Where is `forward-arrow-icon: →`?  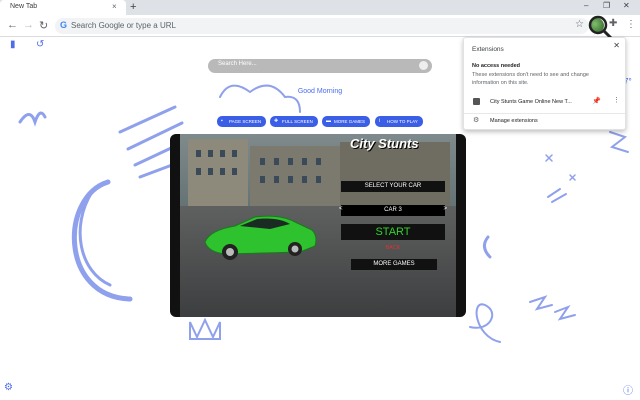
forward-arrow-icon: → is located at coordinates (28, 25).